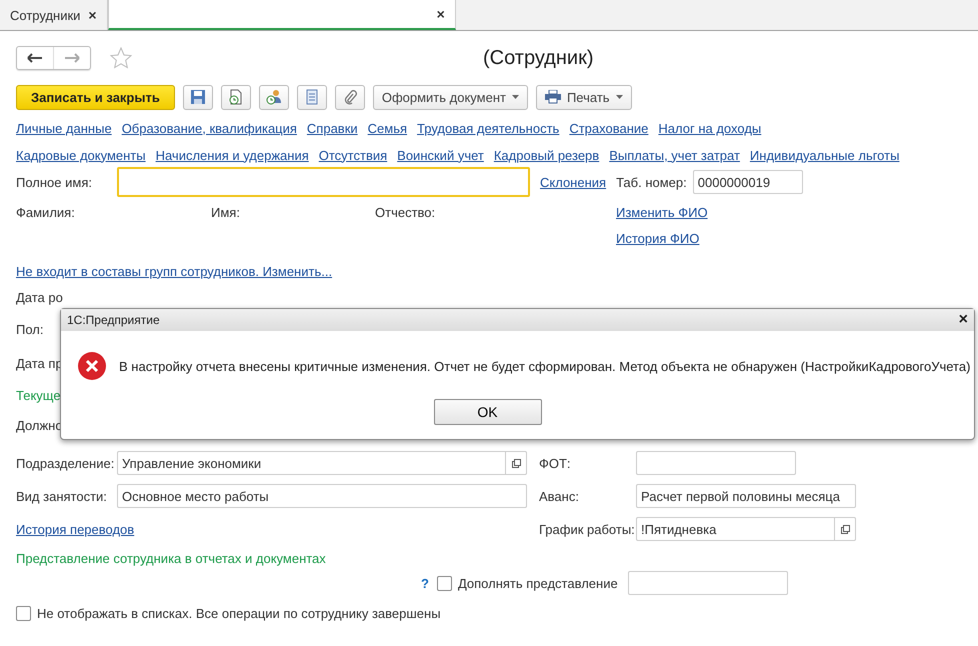 This screenshot has width=978, height=646. I want to click on section-heading: Представление сотрудника в отчетах и документах, so click(171, 558).